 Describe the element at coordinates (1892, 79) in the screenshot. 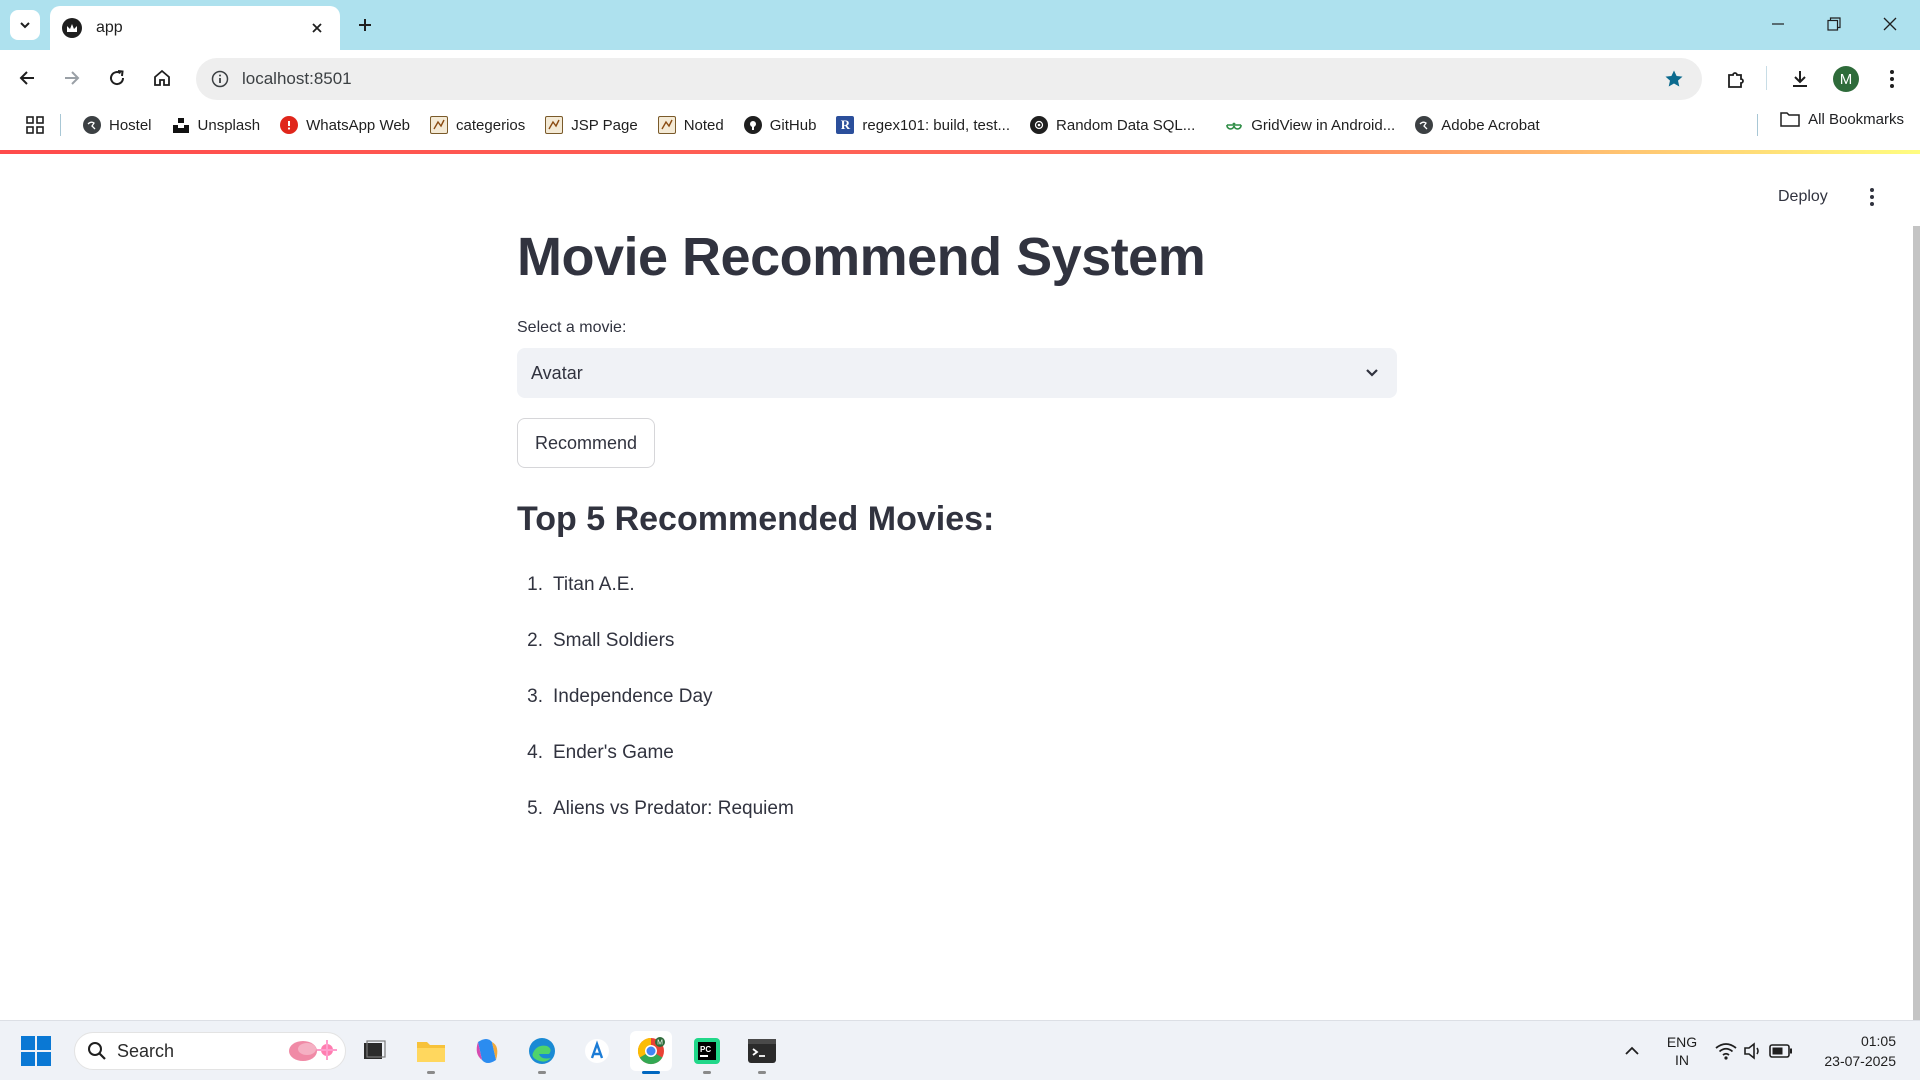

I see `browser-menu-button` at that location.